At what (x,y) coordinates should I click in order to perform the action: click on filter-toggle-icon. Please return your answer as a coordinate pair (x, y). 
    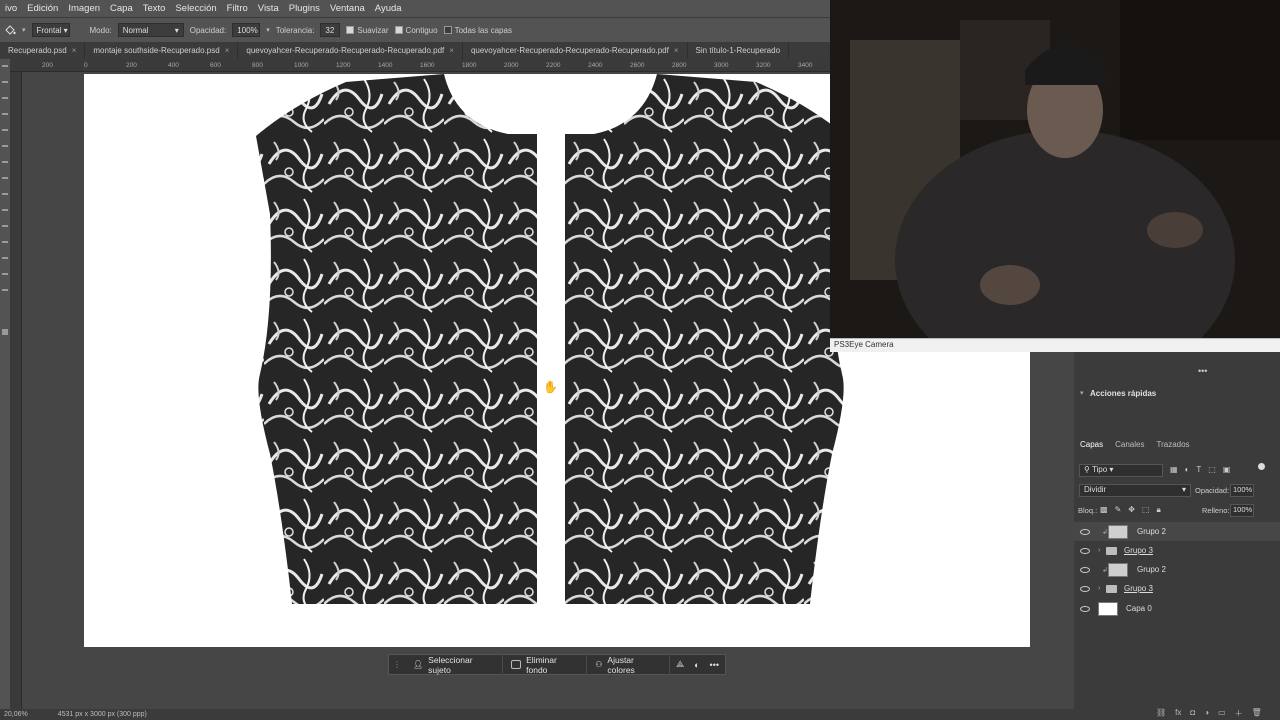
    Looking at the image, I should click on (1261, 466).